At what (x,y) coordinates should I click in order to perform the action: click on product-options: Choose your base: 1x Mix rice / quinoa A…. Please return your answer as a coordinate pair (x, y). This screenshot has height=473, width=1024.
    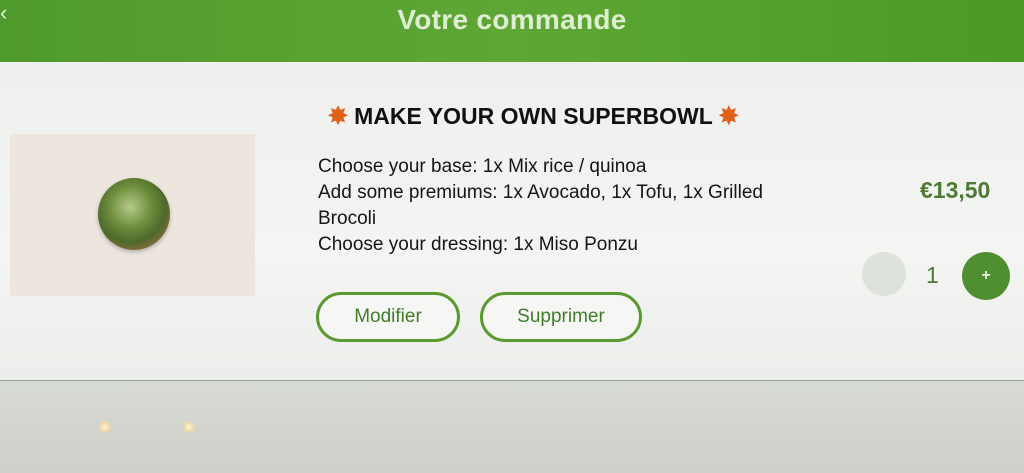
    Looking at the image, I should click on (578, 206).